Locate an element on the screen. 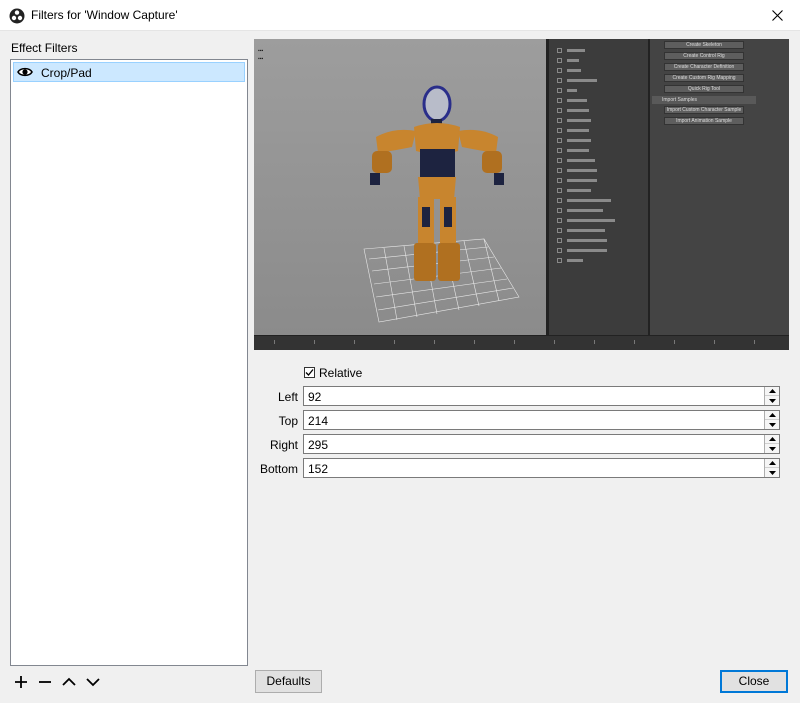 This screenshot has height=703, width=800. relative-label: Relative is located at coordinates (341, 373).